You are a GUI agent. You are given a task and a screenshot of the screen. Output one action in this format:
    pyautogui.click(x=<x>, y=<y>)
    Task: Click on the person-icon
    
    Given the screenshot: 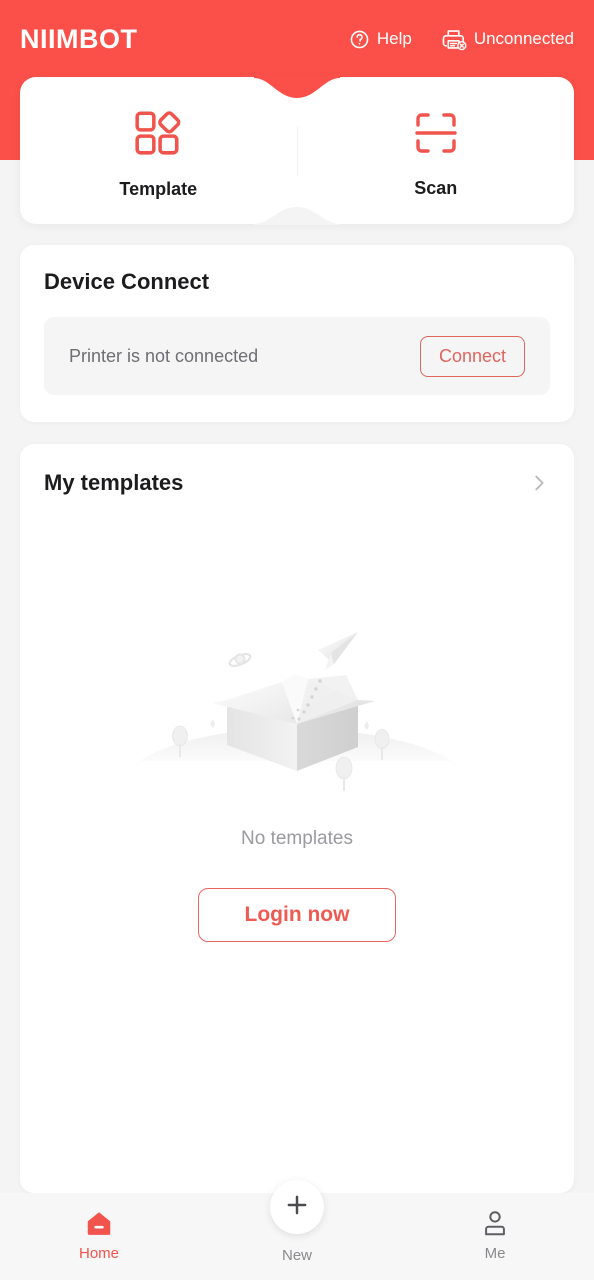 What is the action you would take?
    pyautogui.click(x=495, y=1223)
    